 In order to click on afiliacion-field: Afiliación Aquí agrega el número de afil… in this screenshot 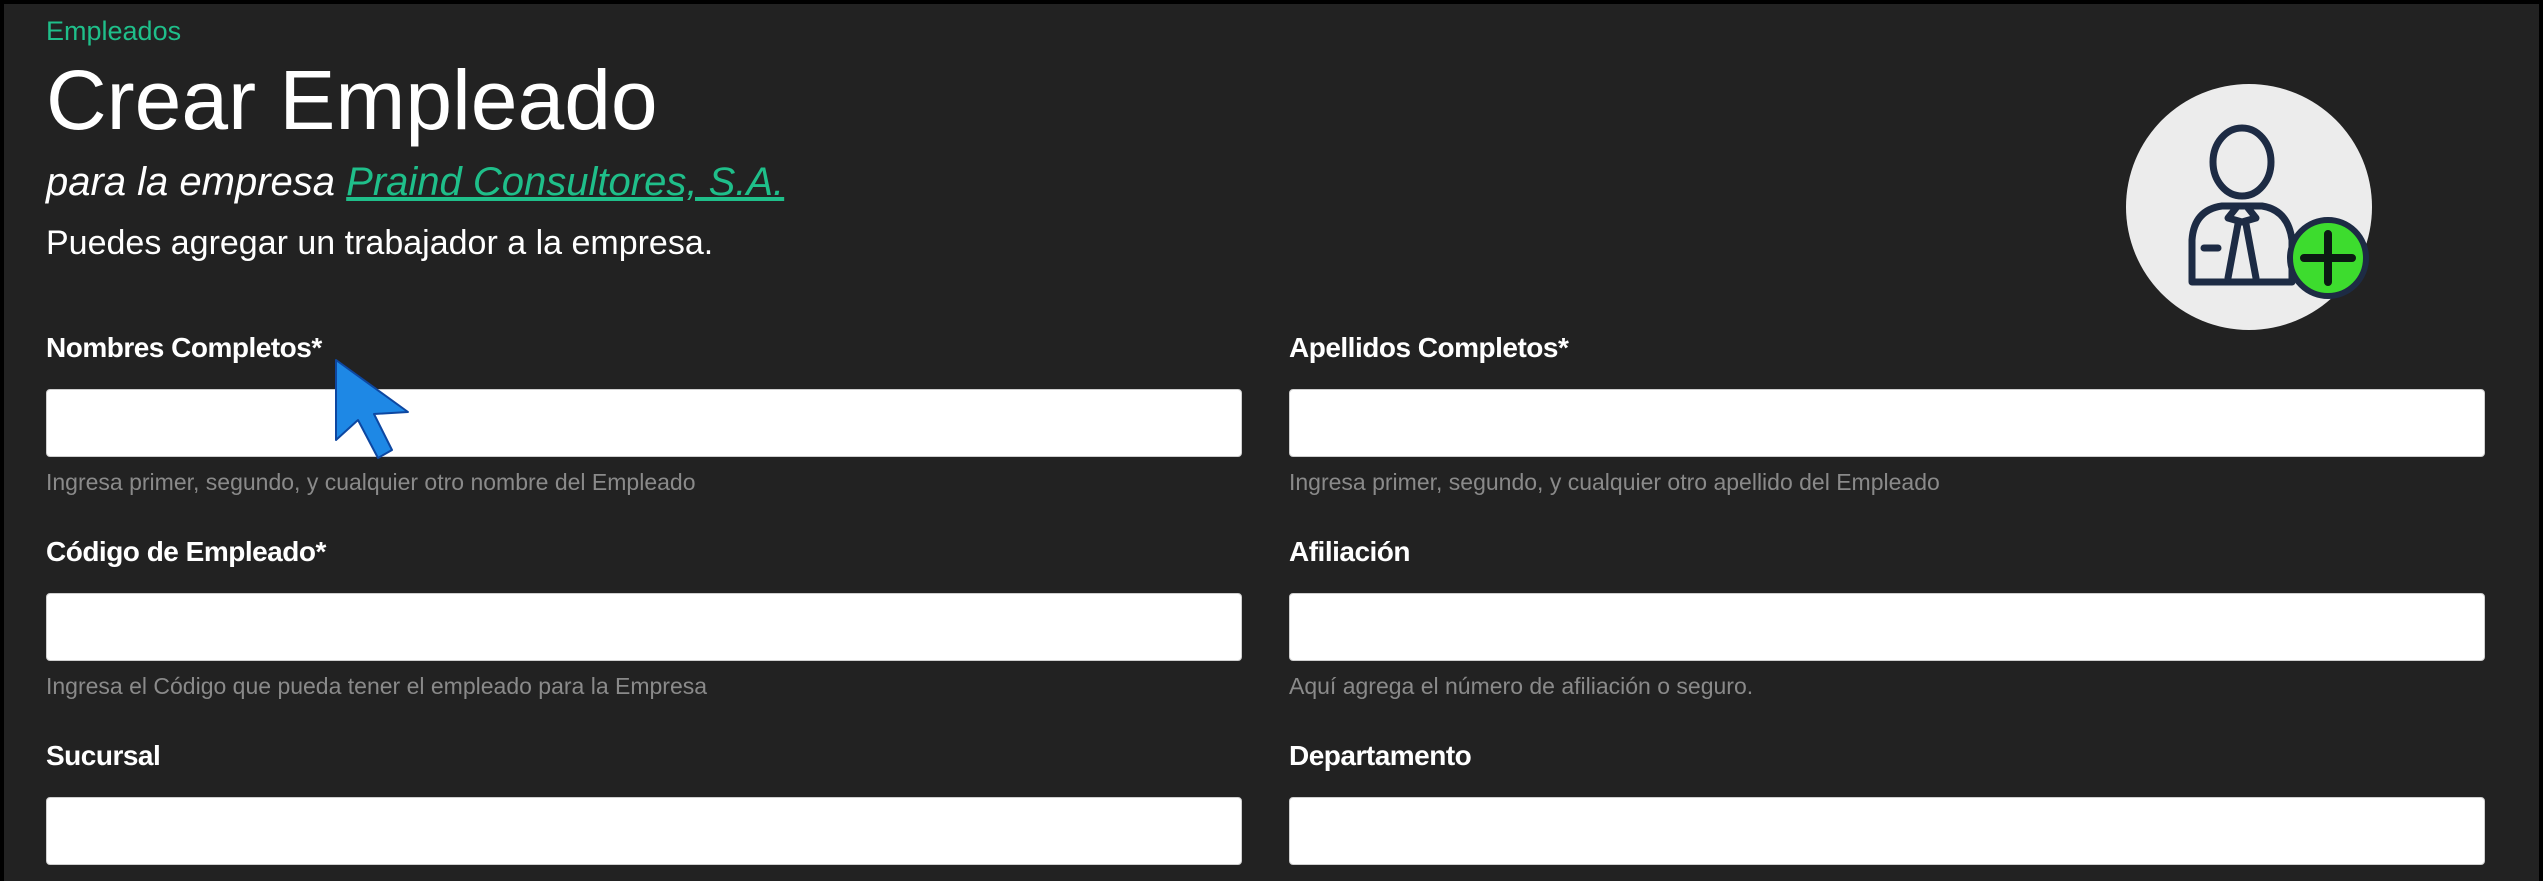, I will do `click(1889, 618)`.